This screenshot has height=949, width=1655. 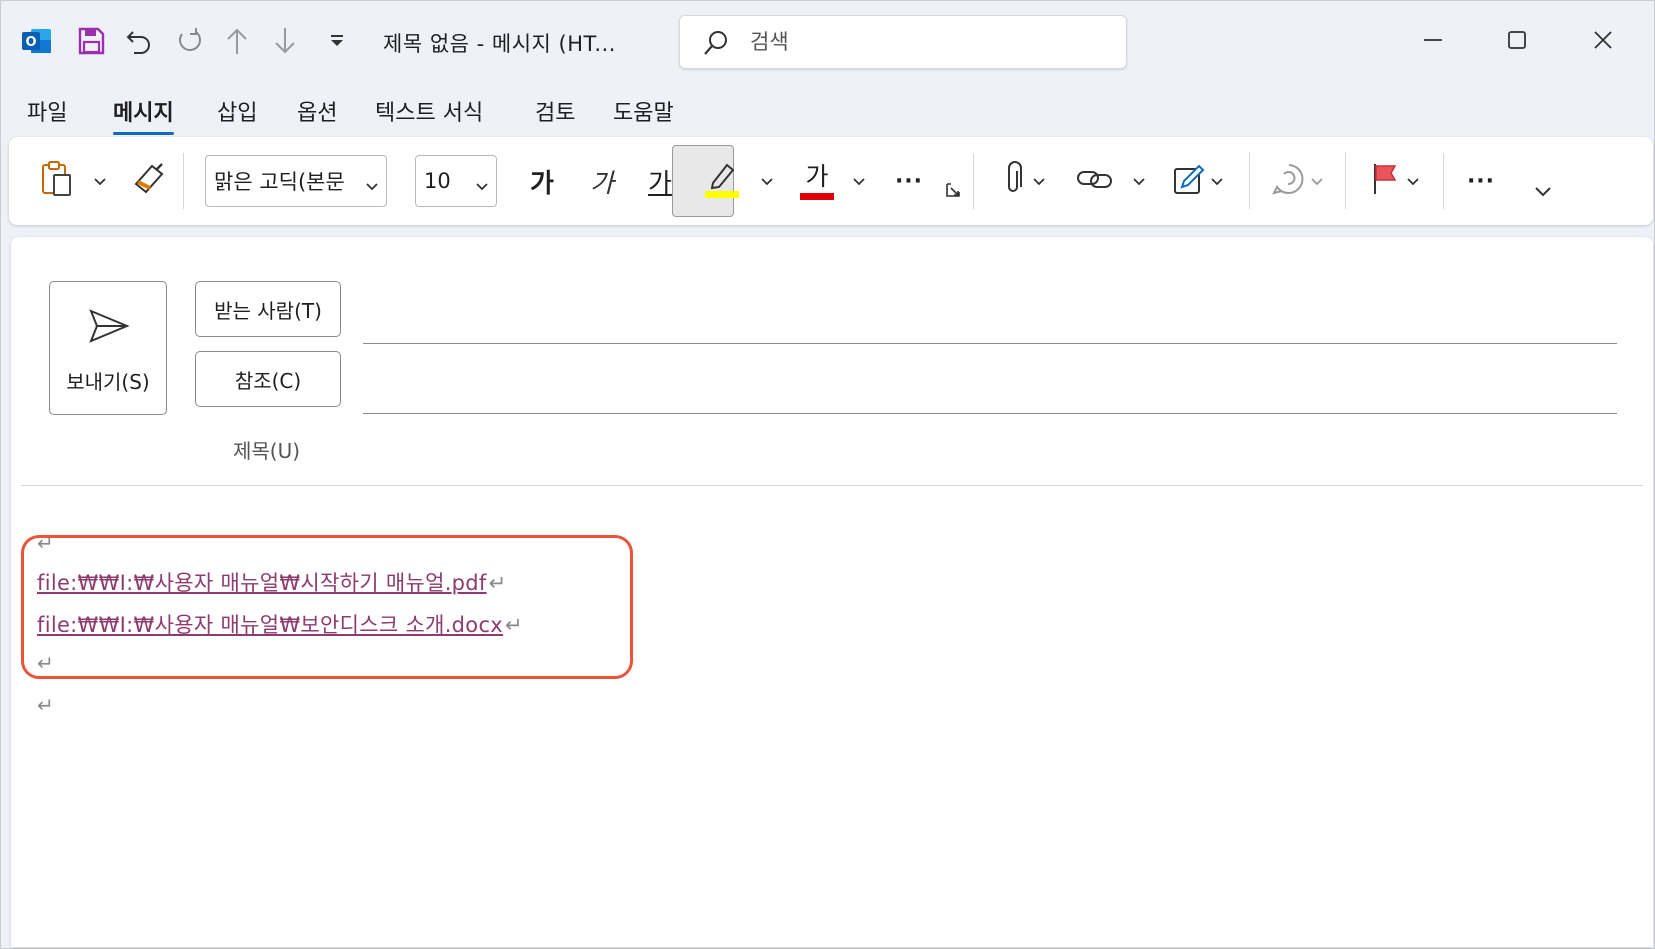 I want to click on viva-insights-dropdown, so click(x=1317, y=181).